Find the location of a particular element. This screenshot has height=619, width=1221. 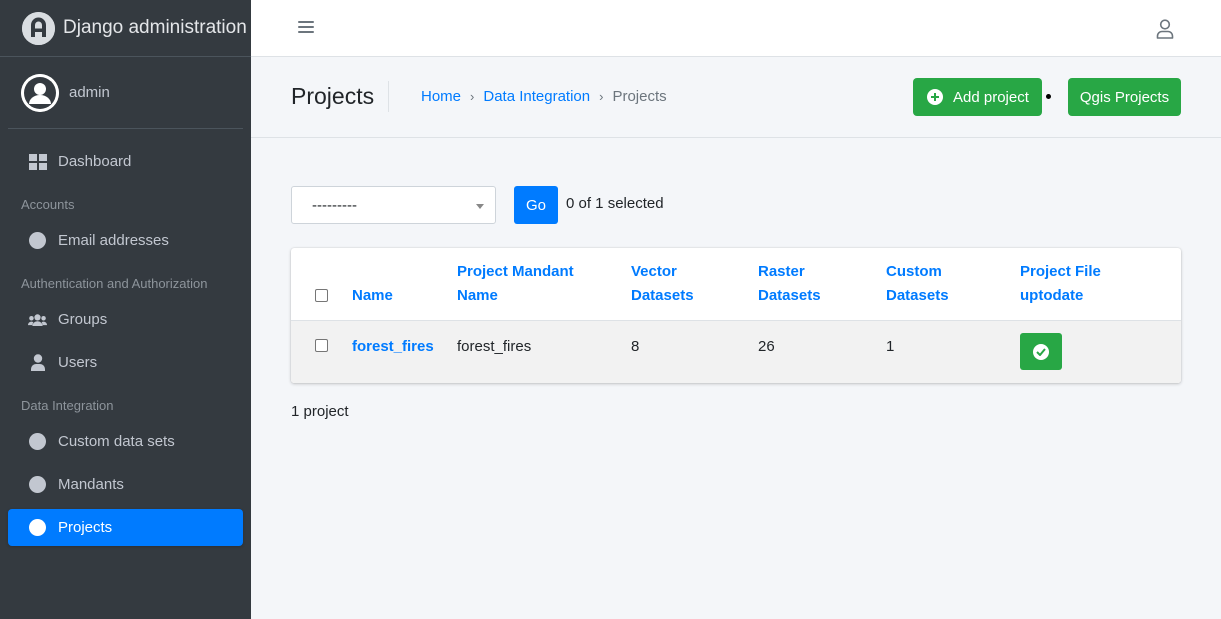

dashboard-icon is located at coordinates (37, 161).